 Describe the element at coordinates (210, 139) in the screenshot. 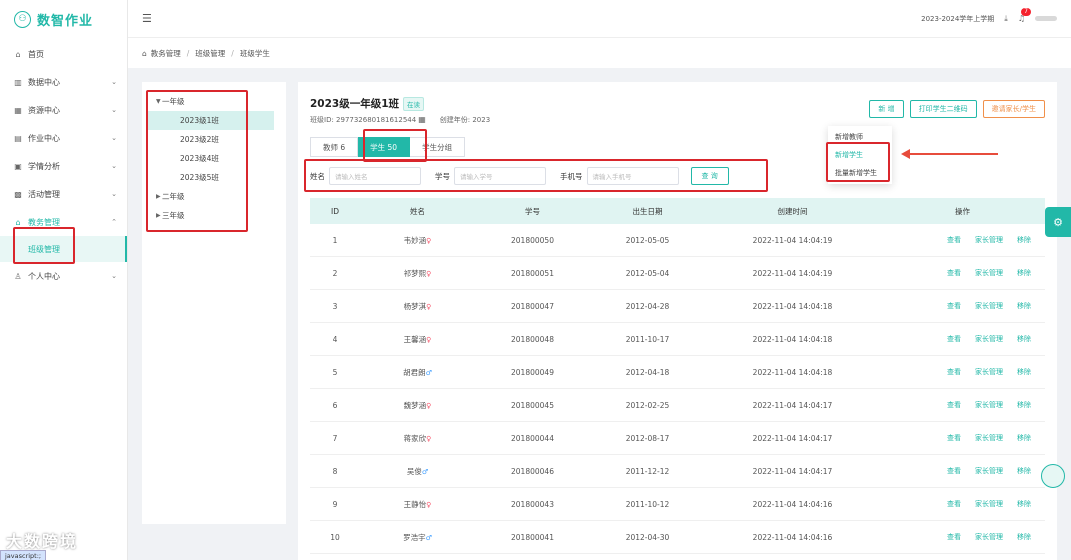

I see `tree-leaf-class: 2023级2班` at that location.